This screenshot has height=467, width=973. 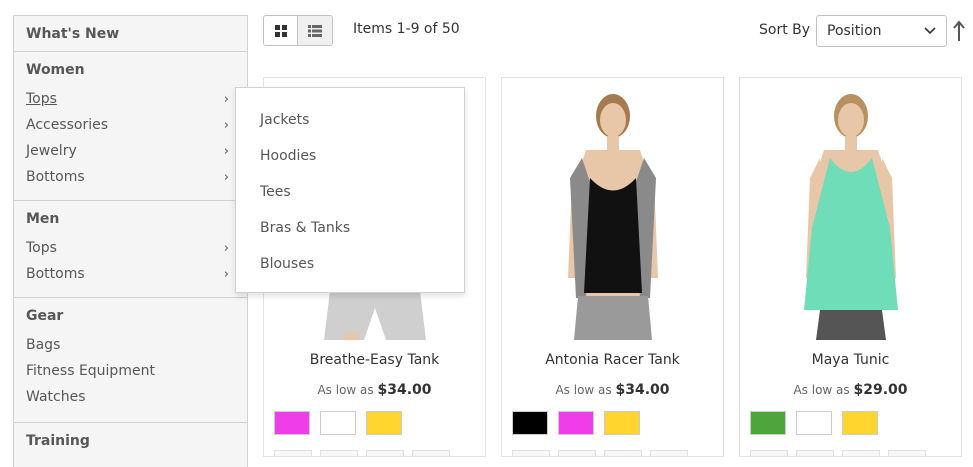 I want to click on sidebar-item-women-bottoms: Bottoms ›, so click(x=130, y=177).